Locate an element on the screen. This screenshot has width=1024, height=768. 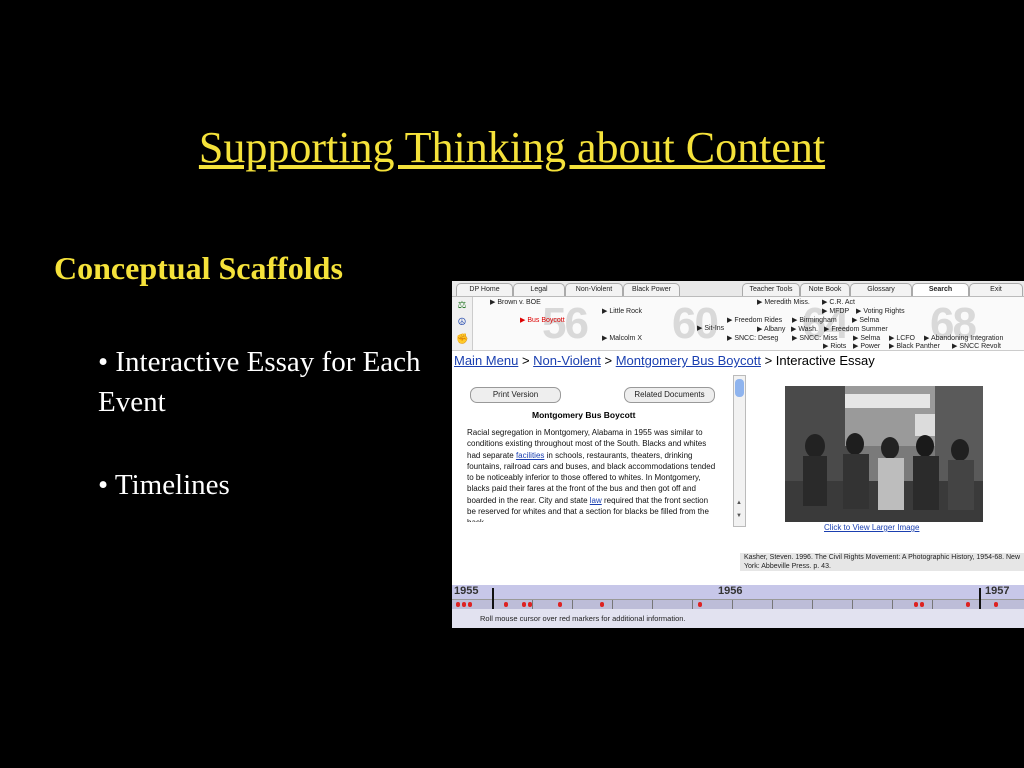
section-heading: Conceptual Scaffolds is located at coordinates (198, 268).